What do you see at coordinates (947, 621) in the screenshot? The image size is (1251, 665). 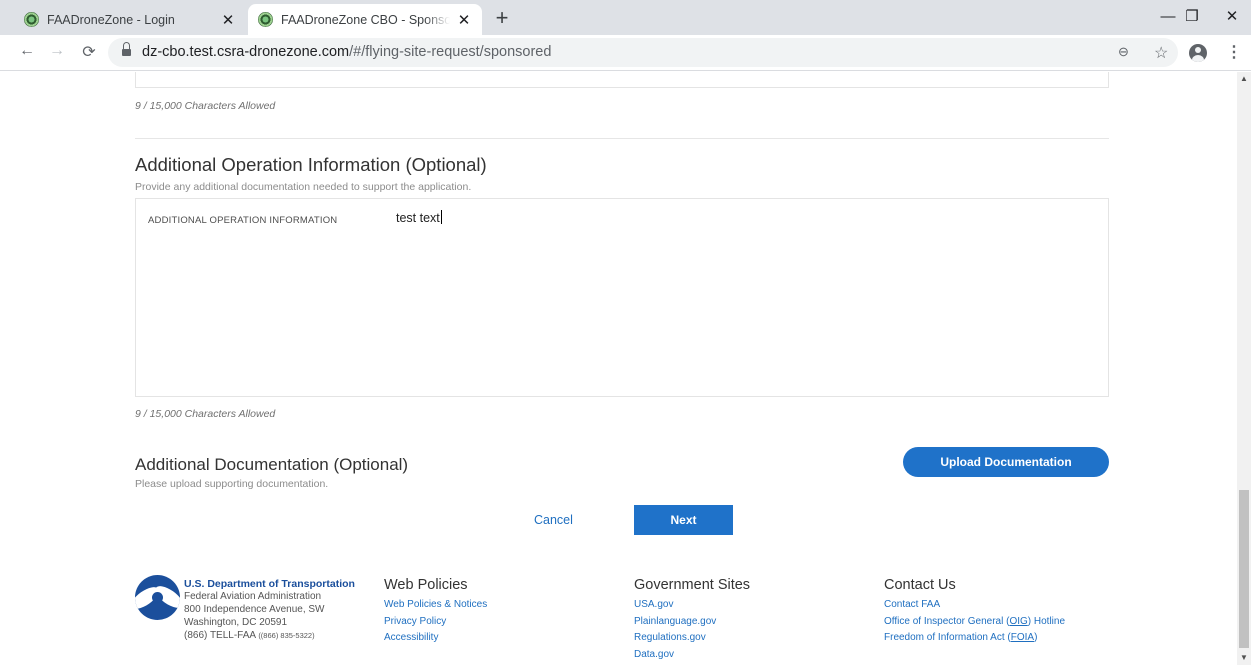 I see `oig-pre: Office of Inspector General (` at bounding box center [947, 621].